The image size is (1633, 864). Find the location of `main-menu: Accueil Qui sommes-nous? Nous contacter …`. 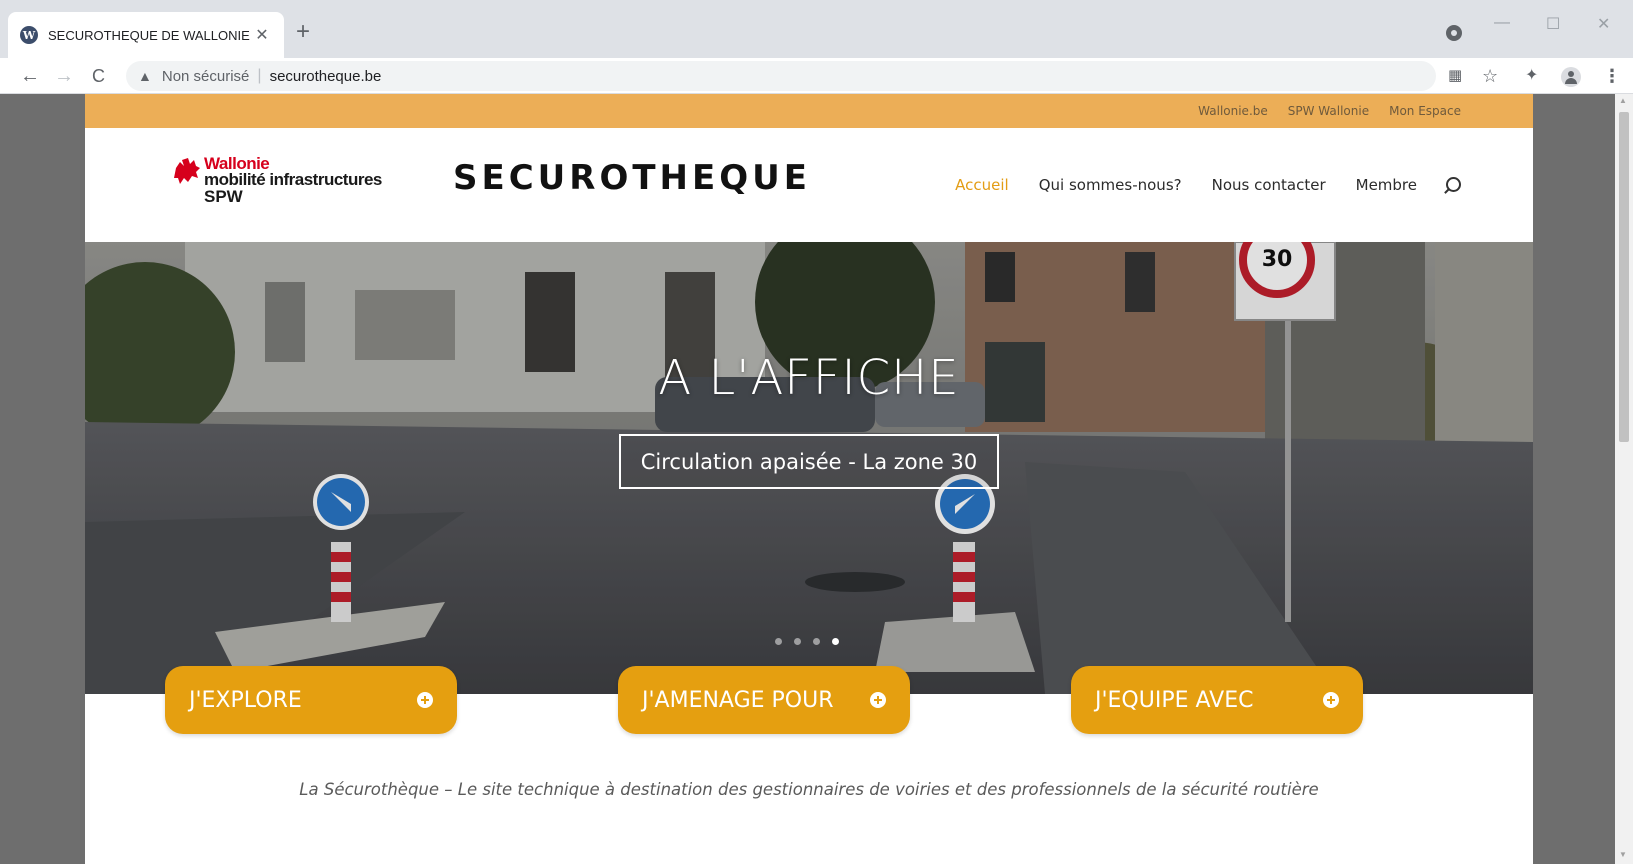

main-menu: Accueil Qui sommes-nous? Nous contacter … is located at coordinates (1193, 185).